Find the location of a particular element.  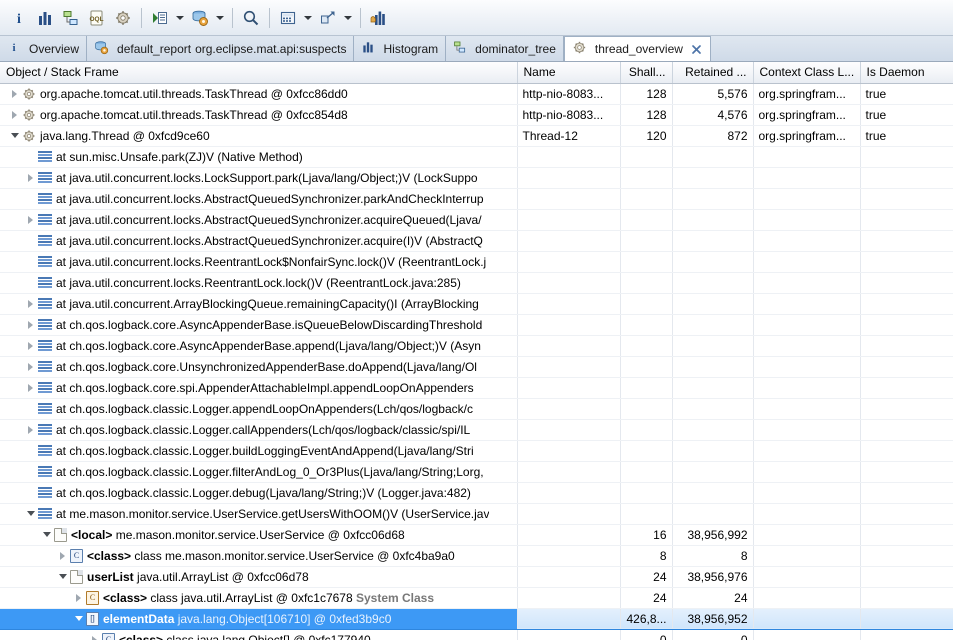

search-icon is located at coordinates (251, 18).